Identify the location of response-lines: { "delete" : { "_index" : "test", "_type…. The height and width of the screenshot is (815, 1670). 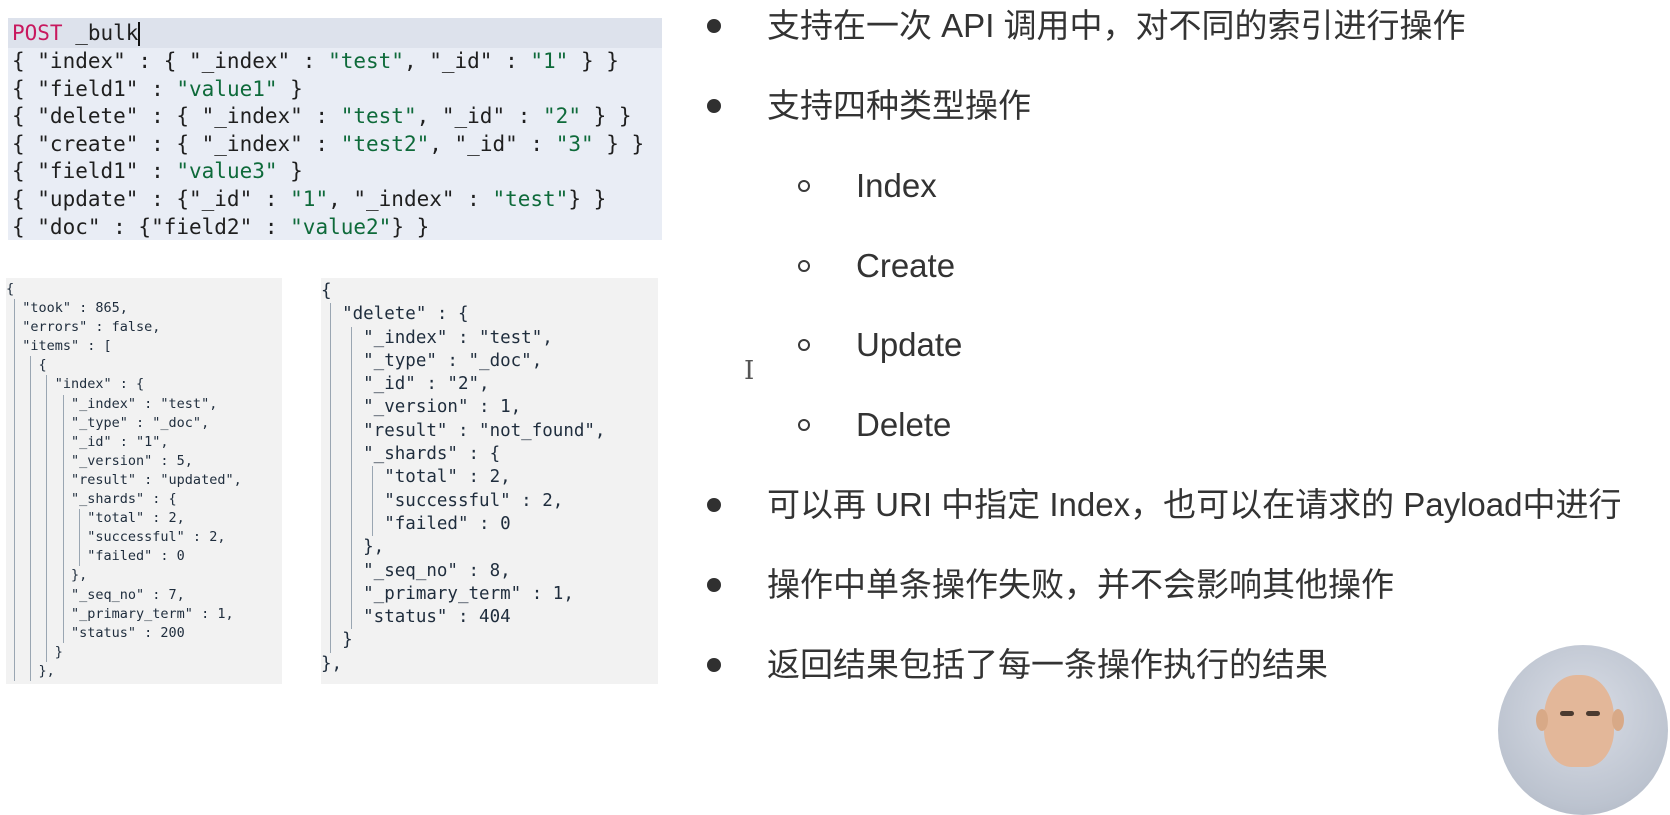
(463, 478).